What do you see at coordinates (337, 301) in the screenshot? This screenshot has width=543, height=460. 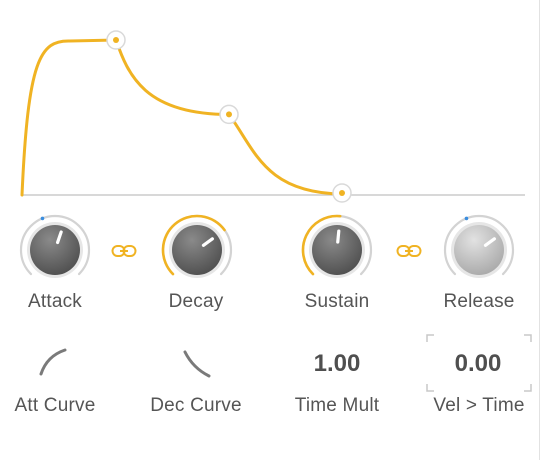 I see `sustain-label: Sustain` at bounding box center [337, 301].